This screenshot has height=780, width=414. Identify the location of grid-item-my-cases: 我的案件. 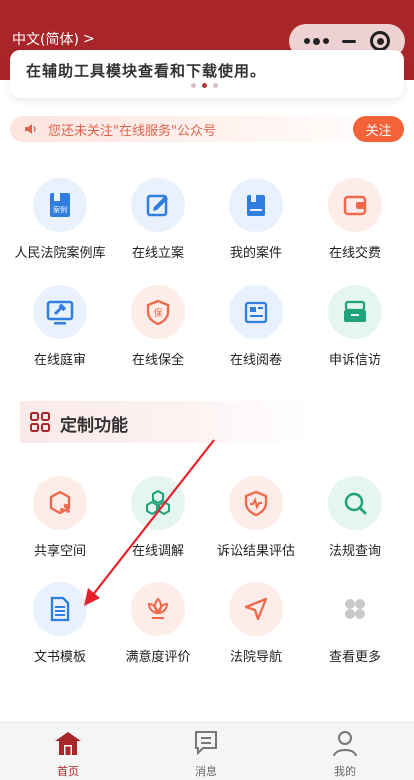
(256, 219).